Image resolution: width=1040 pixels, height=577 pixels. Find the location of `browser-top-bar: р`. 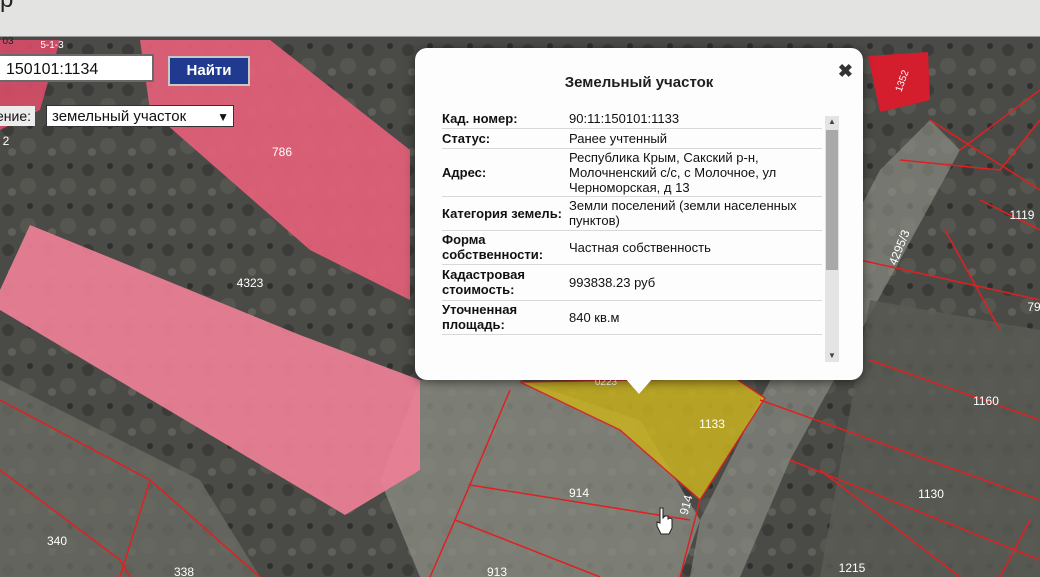

browser-top-bar: р is located at coordinates (520, 18).